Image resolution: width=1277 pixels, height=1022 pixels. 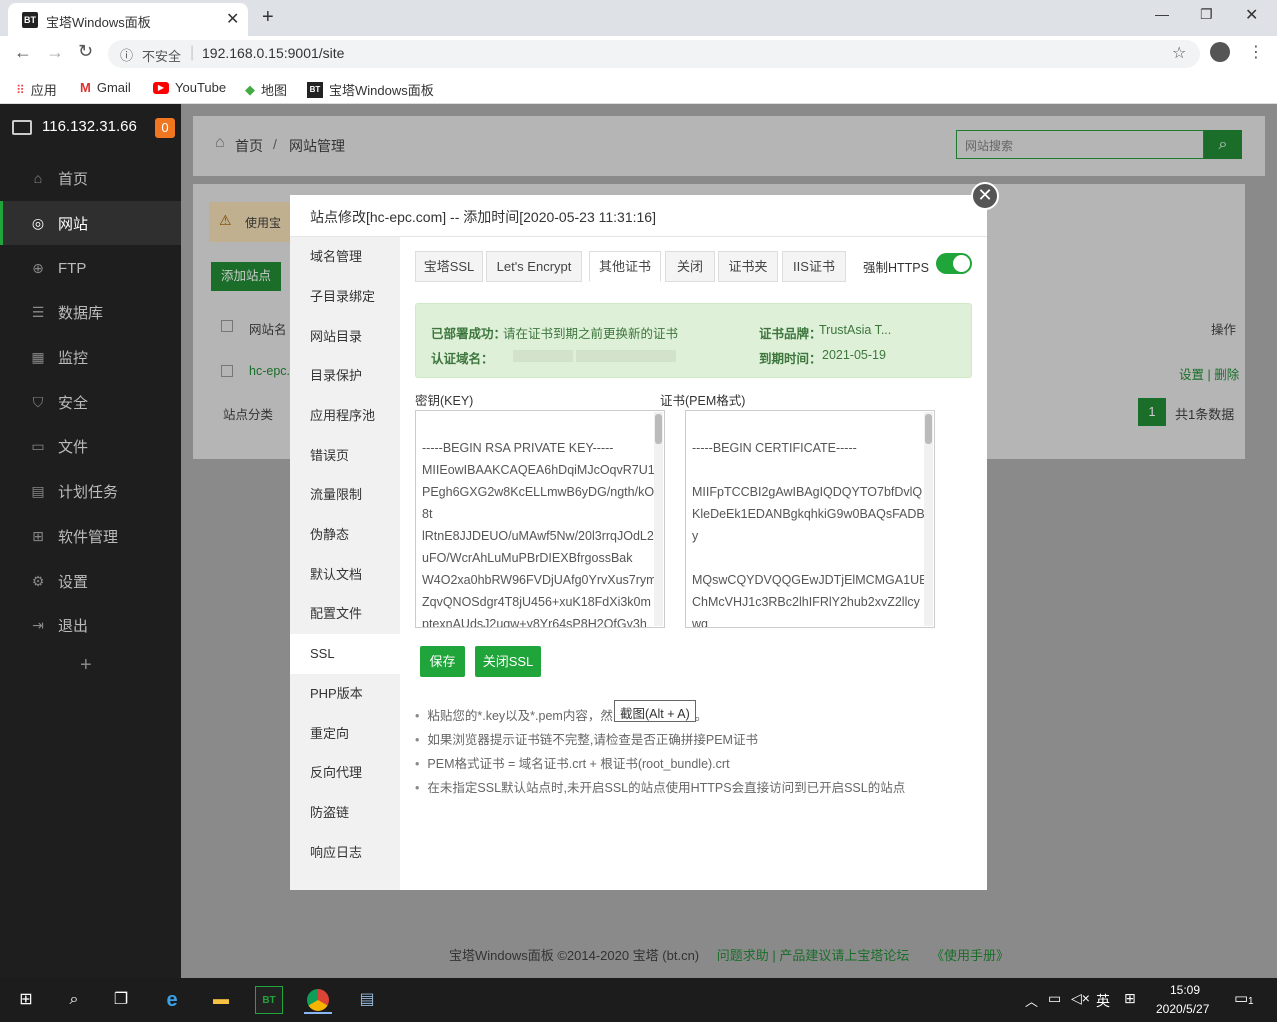 I want to click on server-manager-icon: ▤, so click(x=367, y=1000).